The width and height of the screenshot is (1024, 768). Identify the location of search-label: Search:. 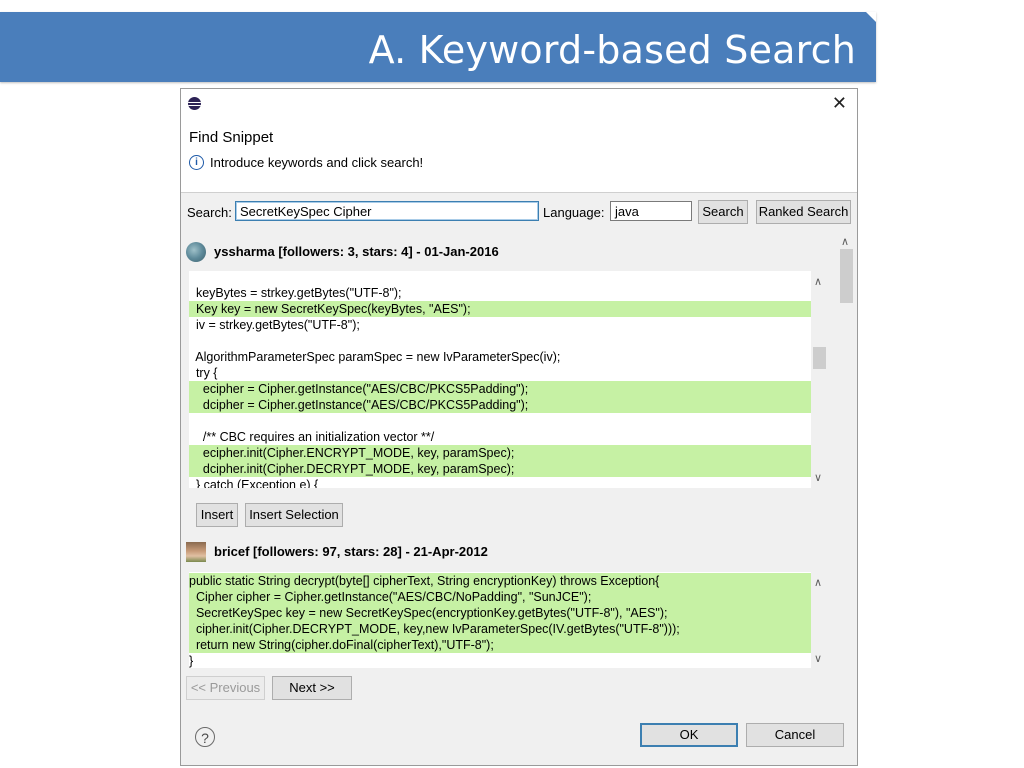
(209, 212).